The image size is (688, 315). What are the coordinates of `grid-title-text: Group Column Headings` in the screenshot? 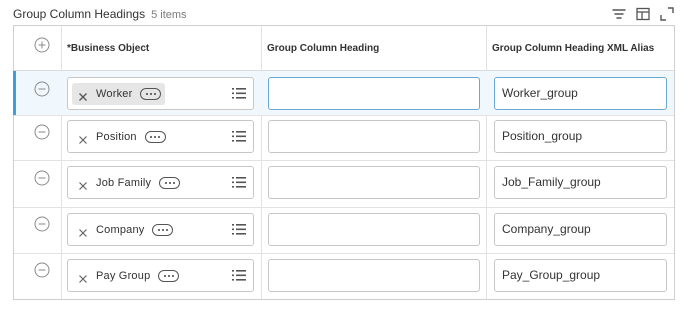 It's located at (79, 14).